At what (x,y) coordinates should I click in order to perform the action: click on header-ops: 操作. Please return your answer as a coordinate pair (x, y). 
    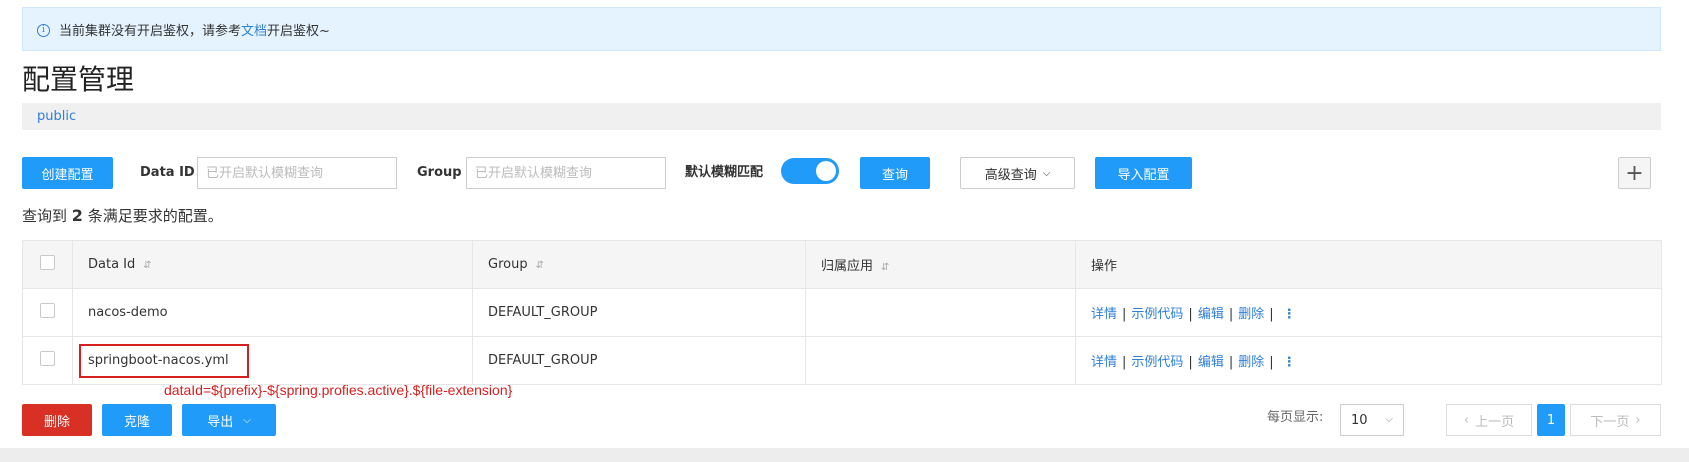
    Looking at the image, I should click on (1368, 264).